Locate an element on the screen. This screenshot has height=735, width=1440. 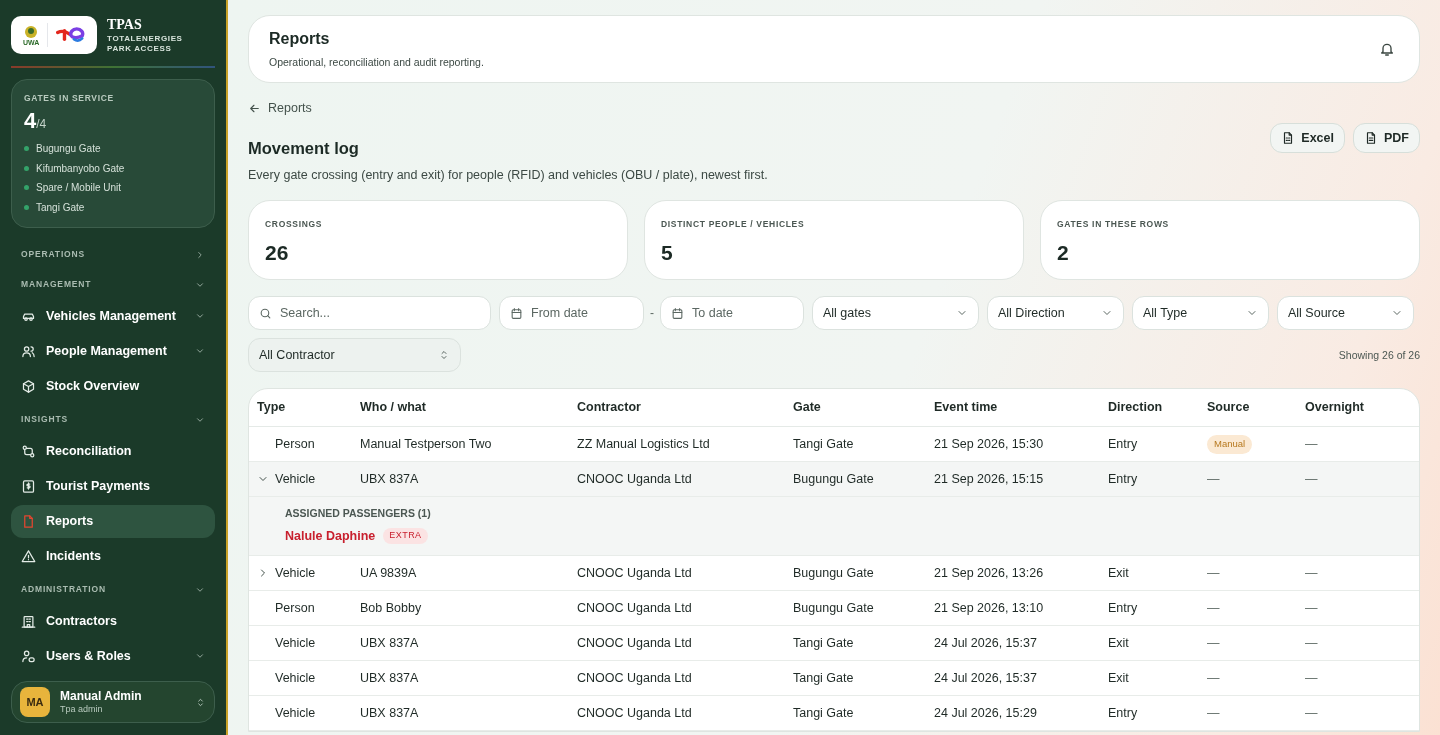
nav-item: Contractors is located at coordinates (113, 621).